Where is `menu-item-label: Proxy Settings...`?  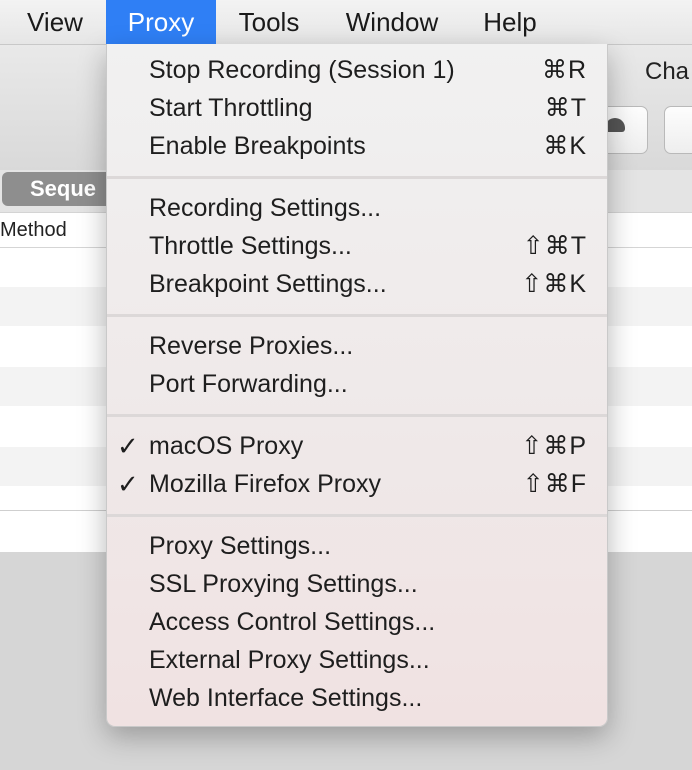 menu-item-label: Proxy Settings... is located at coordinates (240, 546).